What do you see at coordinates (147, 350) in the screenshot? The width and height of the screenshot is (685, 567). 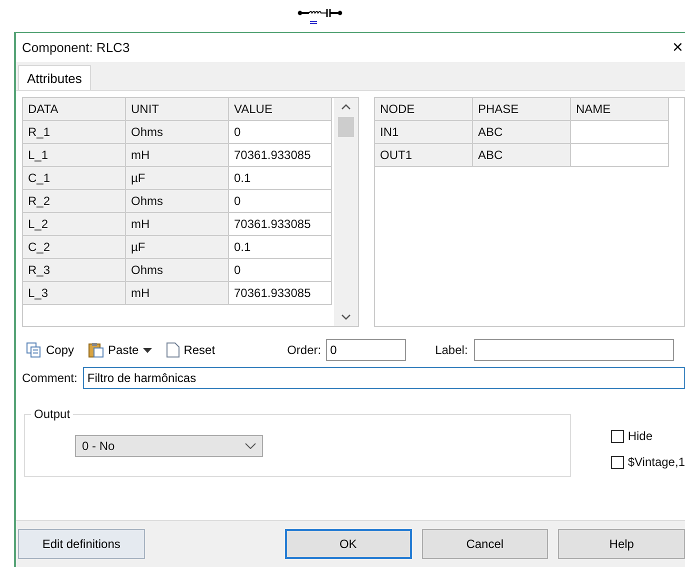 I see `dropdown-arrow-icon` at bounding box center [147, 350].